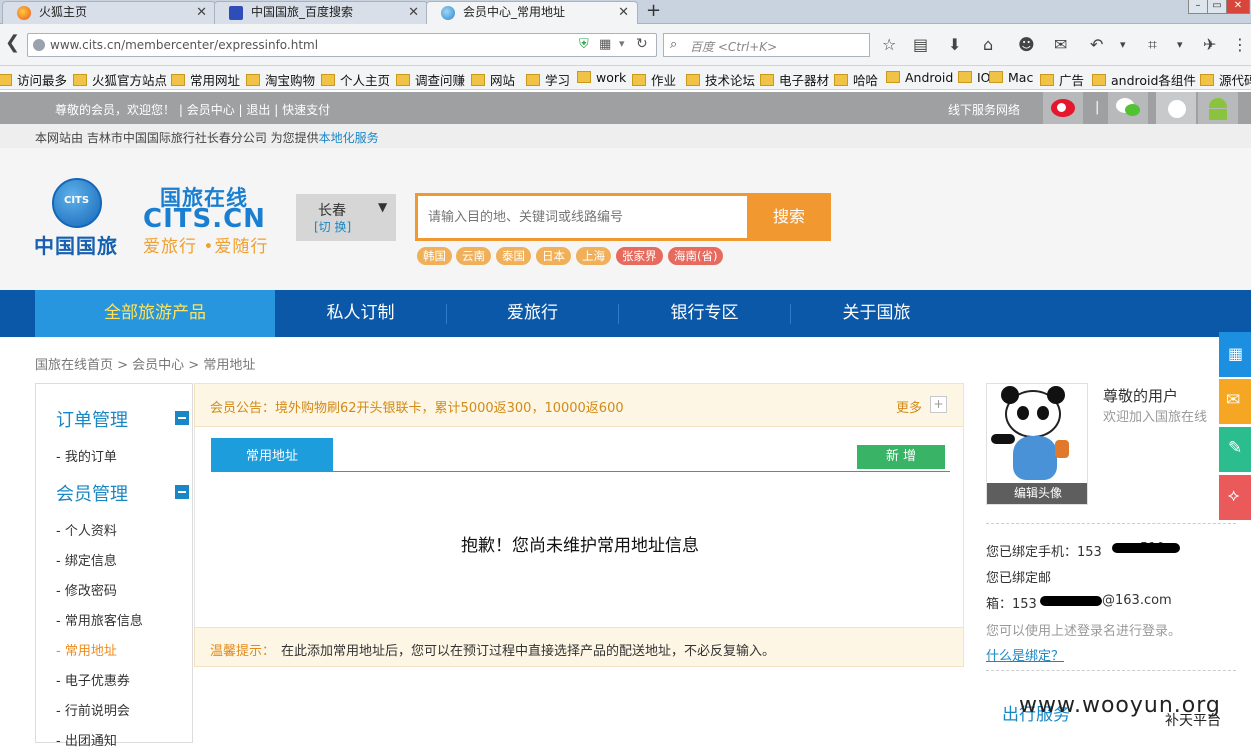 This screenshot has width=1251, height=749. Describe the element at coordinates (355, 79) in the screenshot. I see `bookmark-item: 个人主页` at that location.